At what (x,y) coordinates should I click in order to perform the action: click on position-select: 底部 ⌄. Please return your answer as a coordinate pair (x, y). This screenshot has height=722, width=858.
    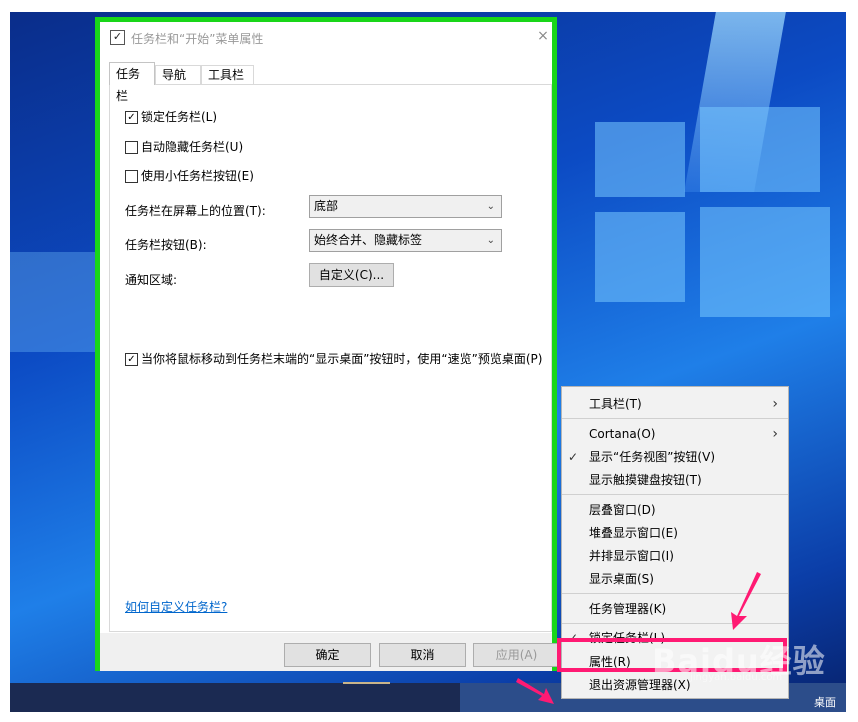
    Looking at the image, I should click on (405, 206).